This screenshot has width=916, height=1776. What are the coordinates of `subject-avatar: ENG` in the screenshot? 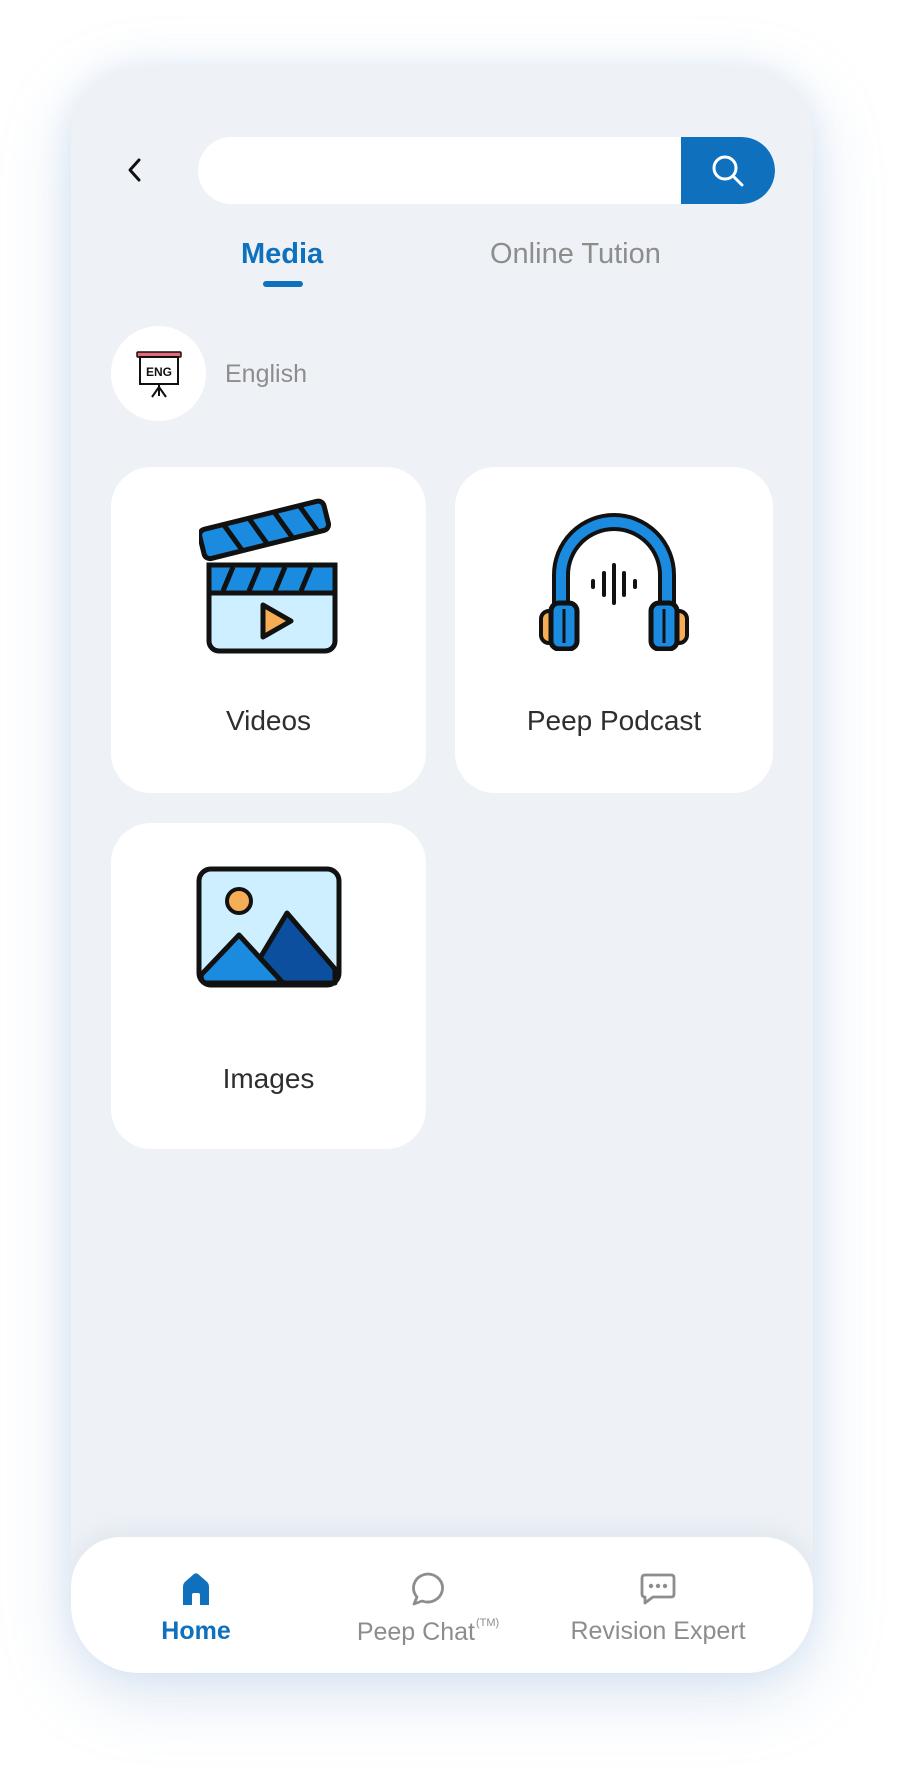 It's located at (158, 373).